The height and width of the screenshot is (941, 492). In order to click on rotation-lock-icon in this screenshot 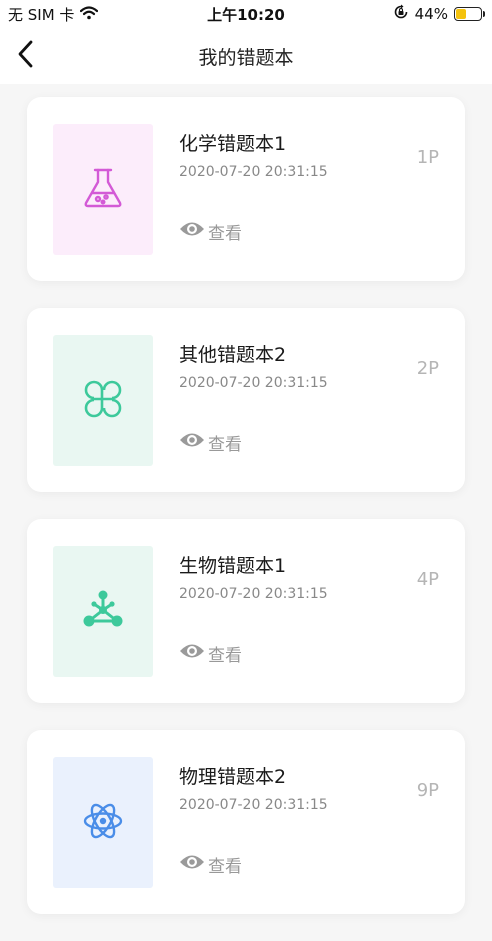, I will do `click(401, 14)`.